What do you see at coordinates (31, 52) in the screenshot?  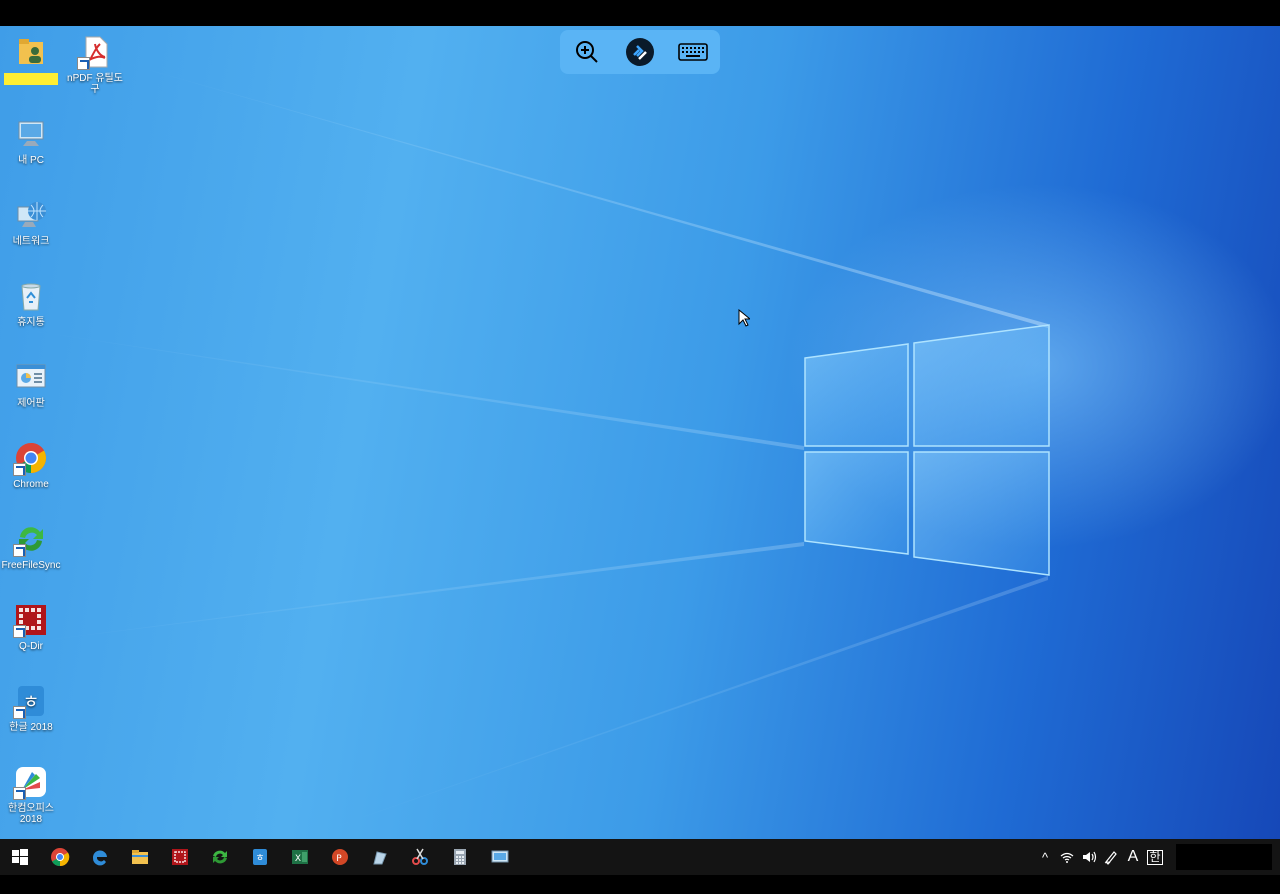 I see `user-folder-icon` at bounding box center [31, 52].